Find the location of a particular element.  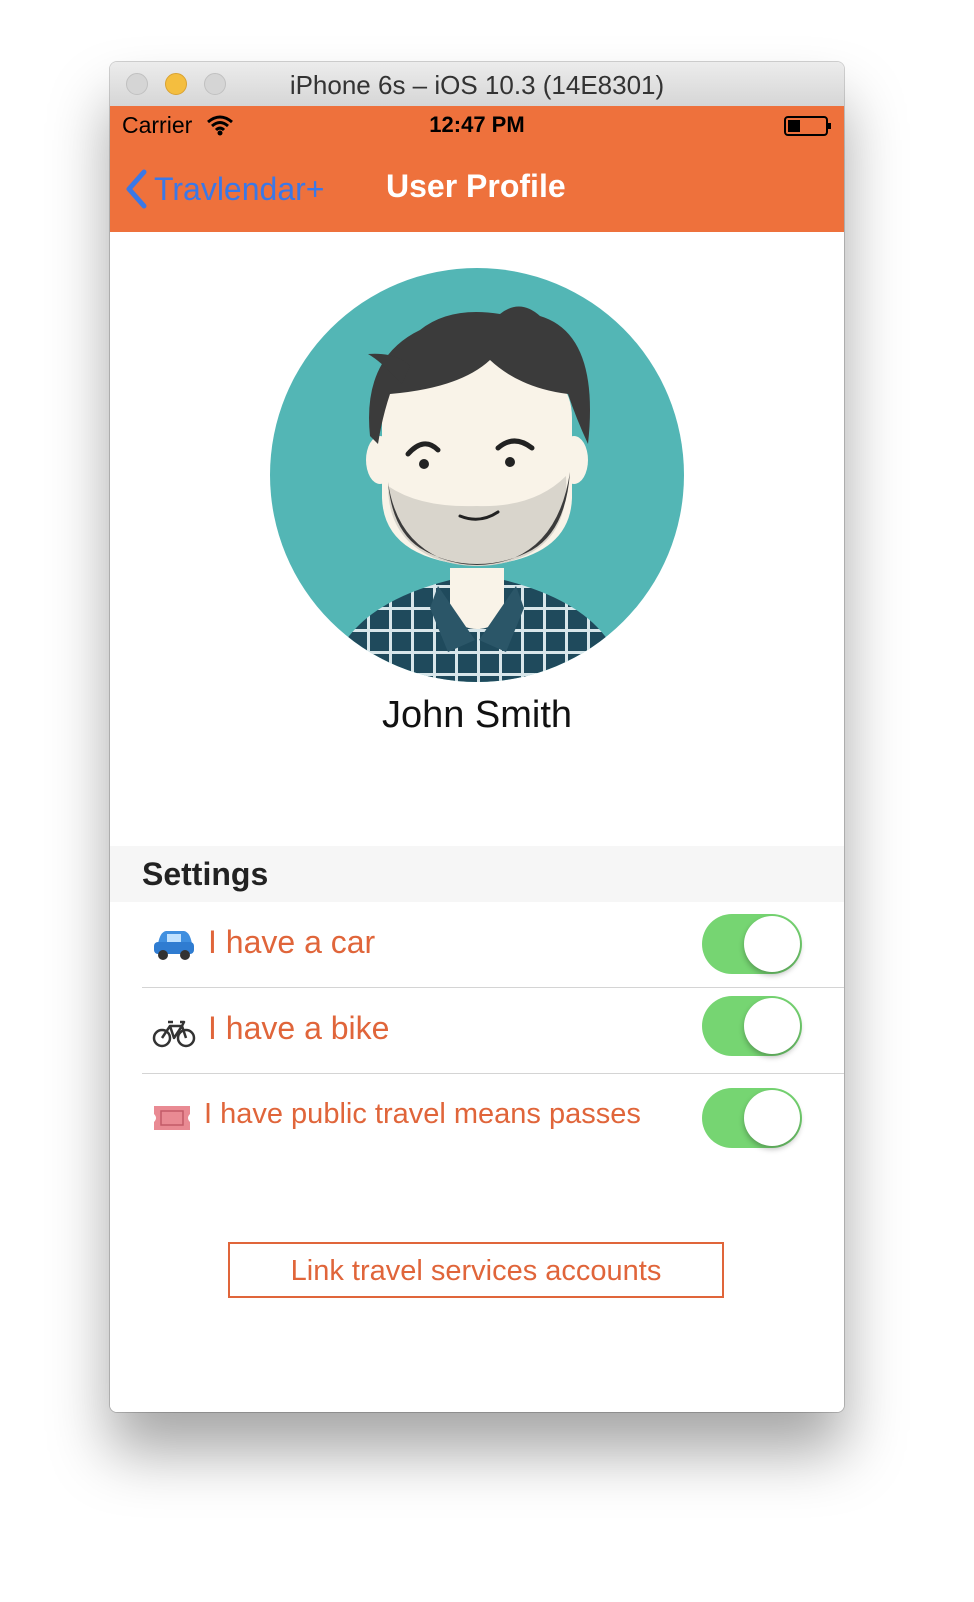

window-titlebar: iPhone 6s – iOS 10.3 (14E8301) is located at coordinates (477, 84).